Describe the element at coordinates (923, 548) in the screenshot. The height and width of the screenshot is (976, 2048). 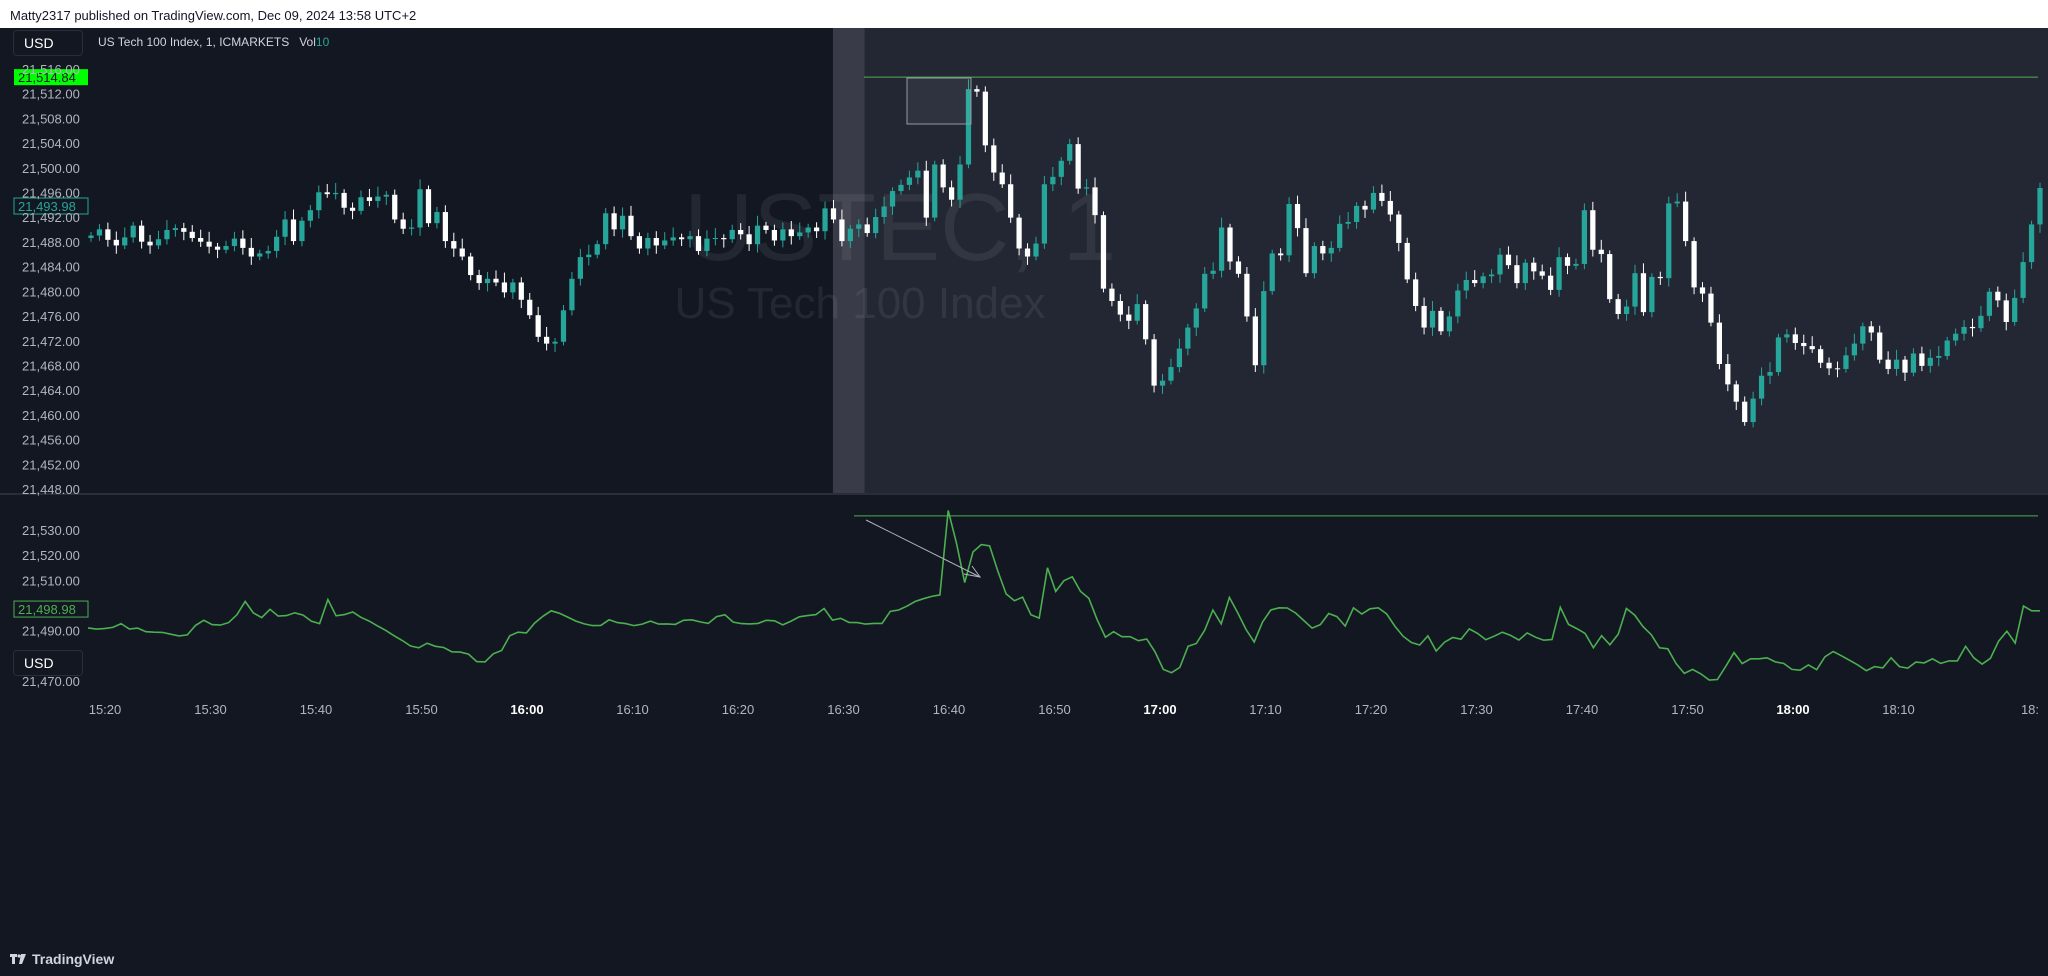
I see `trend-arrow` at that location.